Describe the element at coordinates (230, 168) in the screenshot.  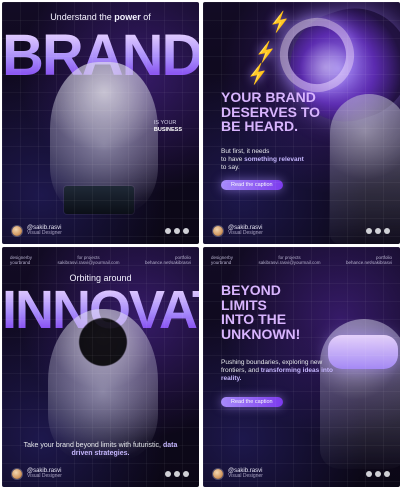
I see `subtext-line: to say.` at that location.